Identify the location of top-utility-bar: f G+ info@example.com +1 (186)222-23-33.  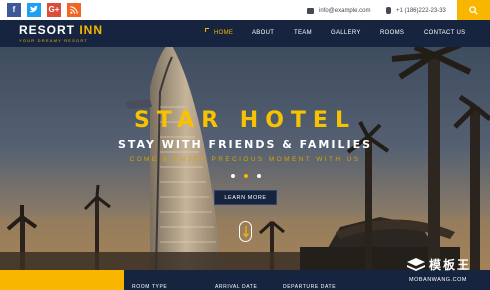
(245, 10).